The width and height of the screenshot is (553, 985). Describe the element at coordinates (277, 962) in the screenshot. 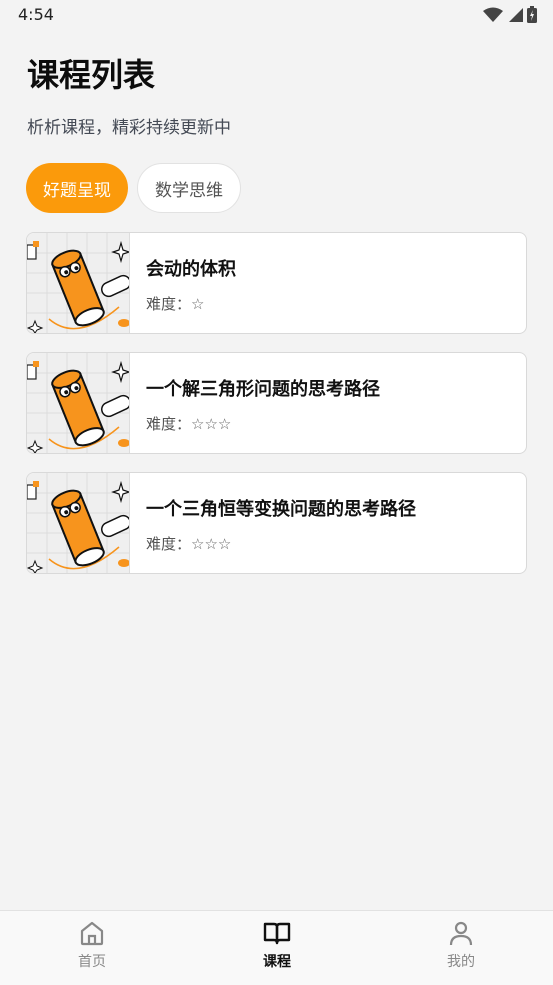

I see `nav-label: 课程` at that location.